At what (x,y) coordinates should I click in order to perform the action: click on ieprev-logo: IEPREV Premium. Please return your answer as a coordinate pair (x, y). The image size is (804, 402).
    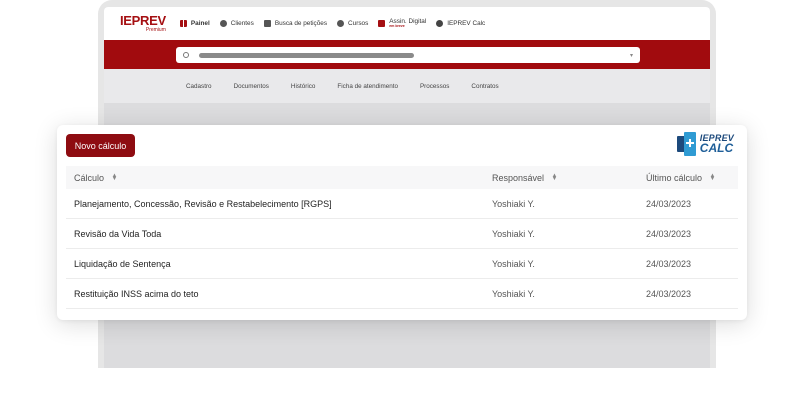
    Looking at the image, I should click on (143, 23).